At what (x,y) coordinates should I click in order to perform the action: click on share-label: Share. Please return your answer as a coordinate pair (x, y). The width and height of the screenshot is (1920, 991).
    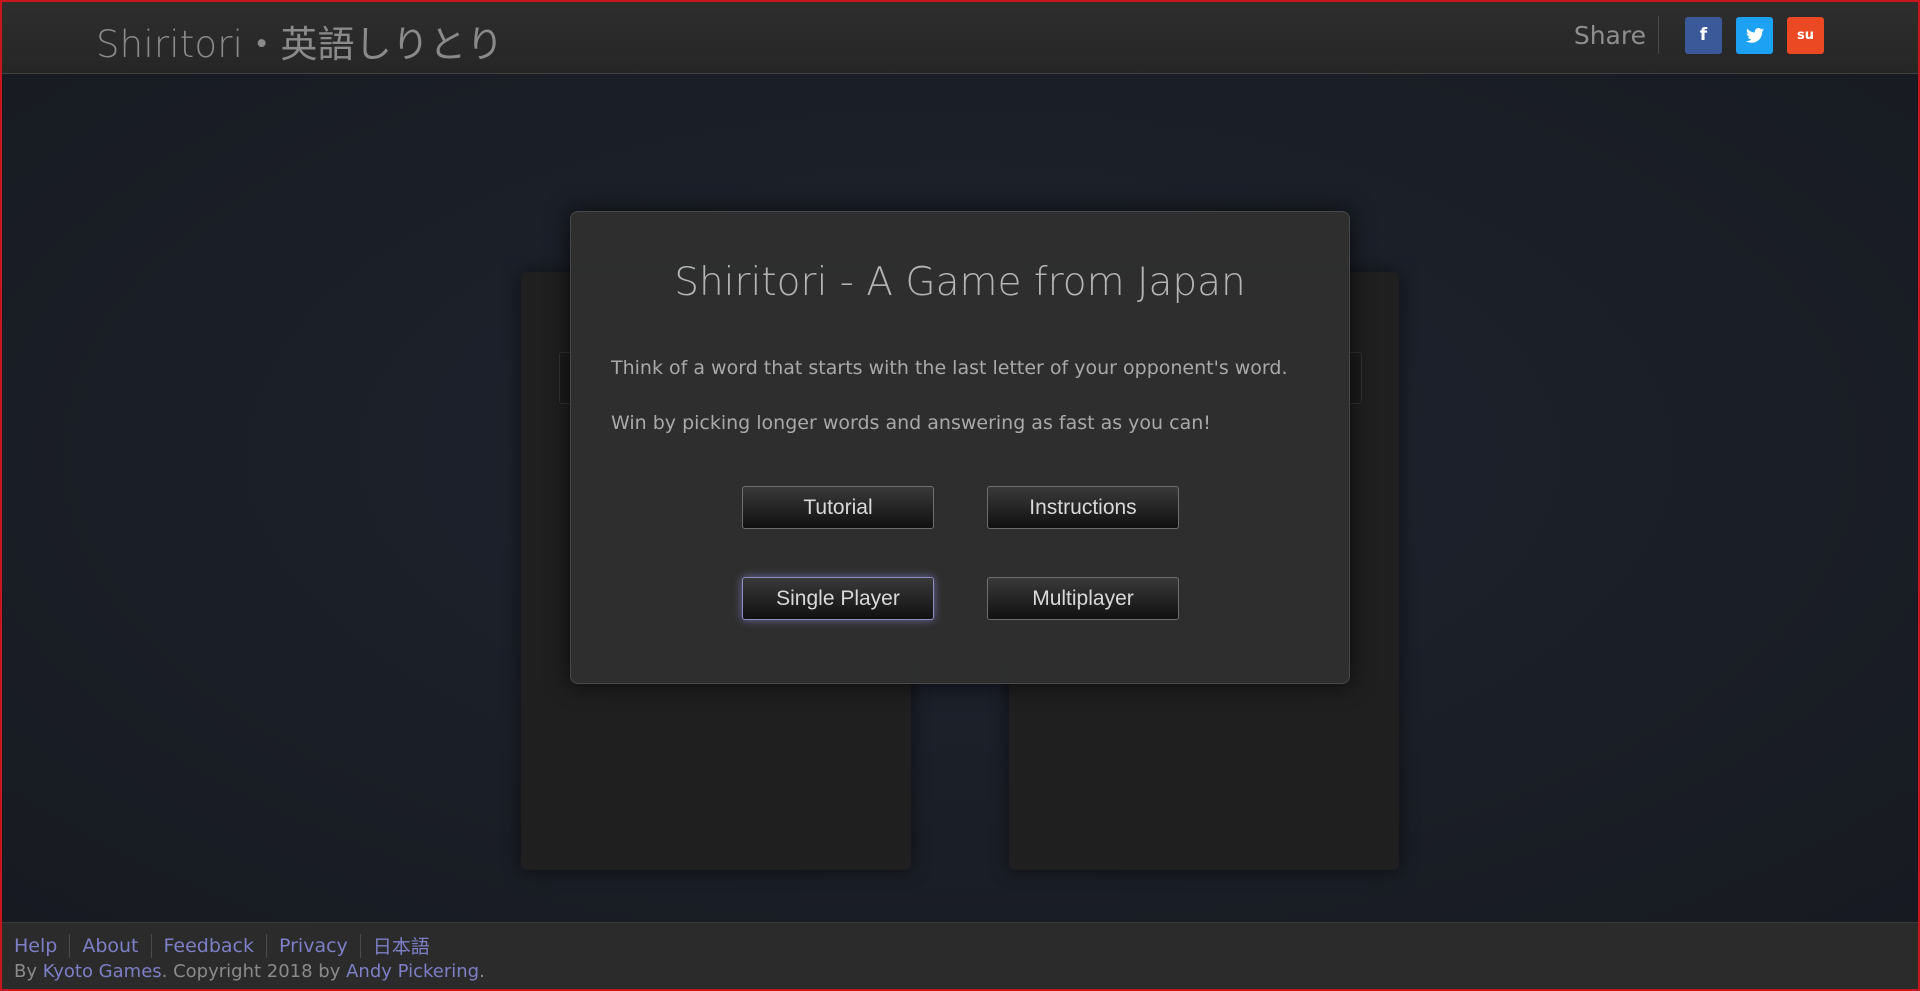
    Looking at the image, I should click on (1609, 35).